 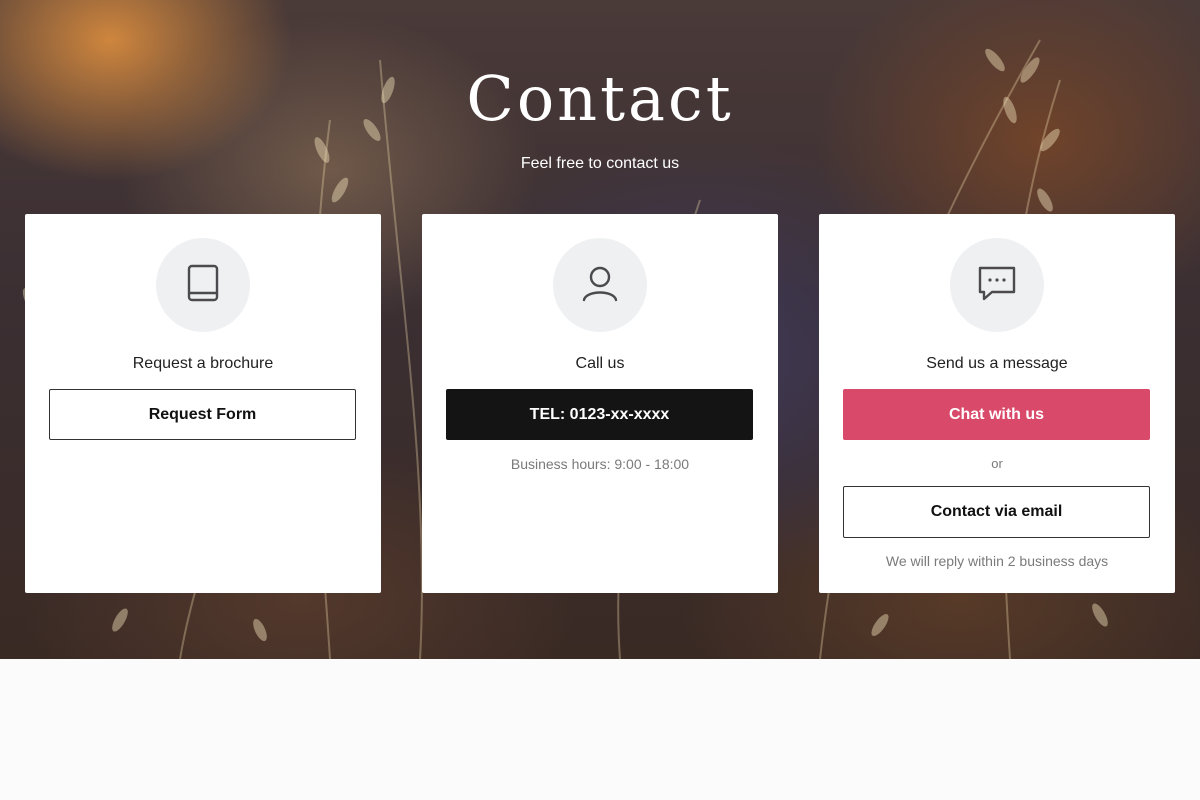 What do you see at coordinates (600, 464) in the screenshot?
I see `business-hours-text: Business hours: 9:00 - 18:00` at bounding box center [600, 464].